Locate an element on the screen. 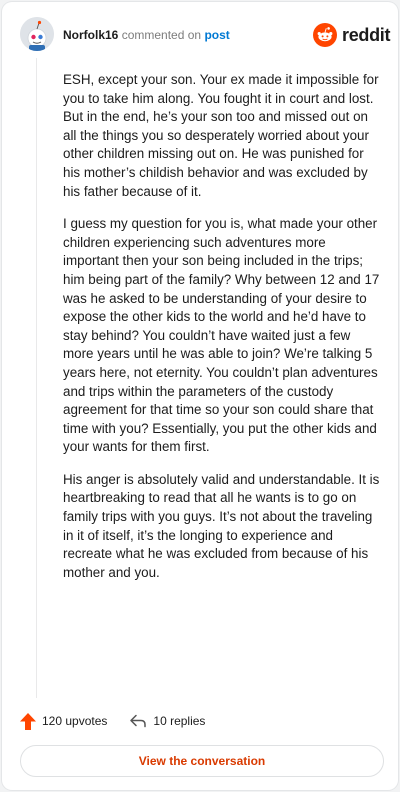  reddit-snoo-icon is located at coordinates (325, 35).